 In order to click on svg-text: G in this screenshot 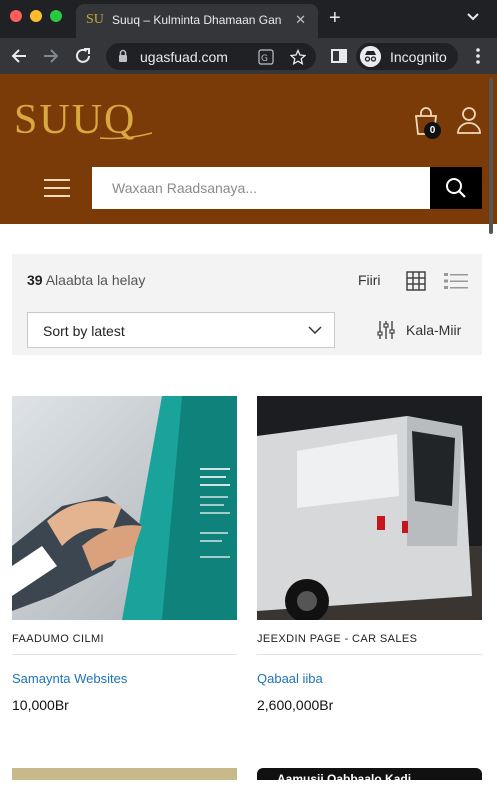, I will do `click(264, 59)`.